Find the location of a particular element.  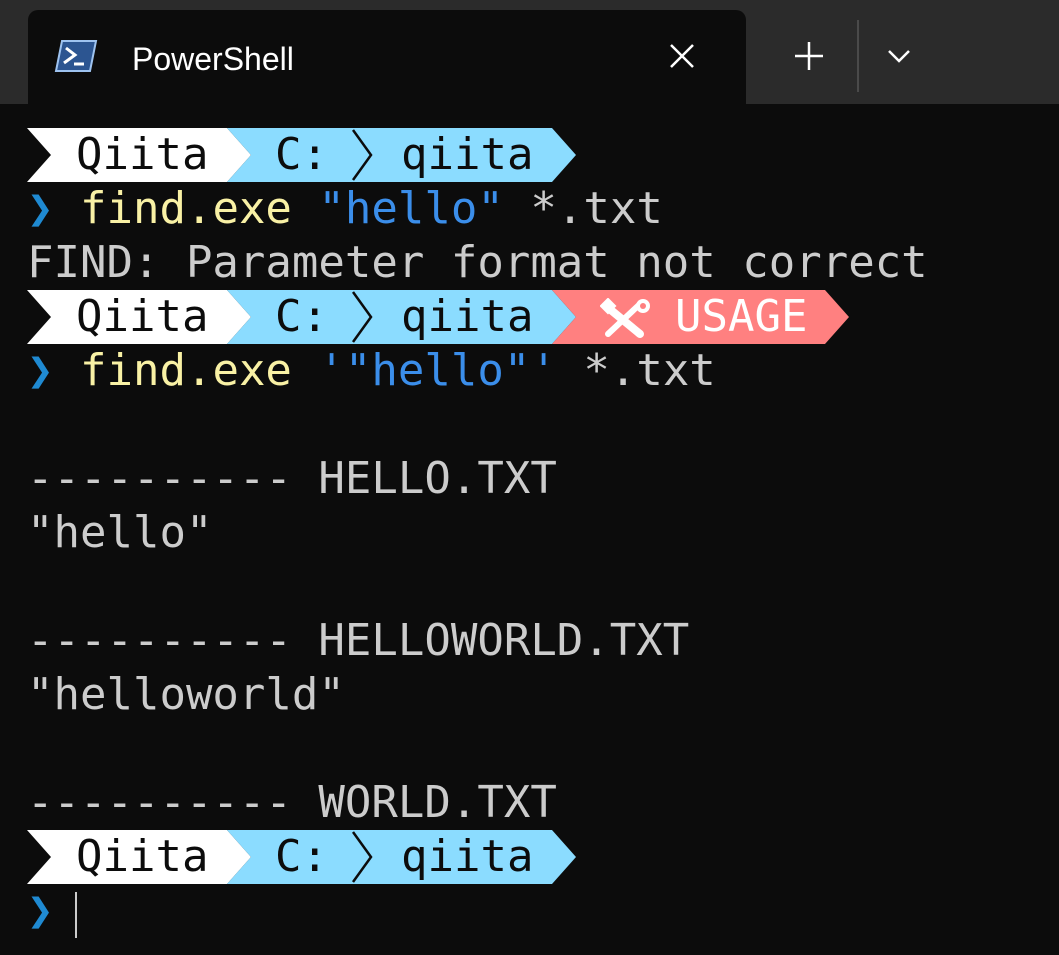

powershell-icon is located at coordinates (76, 56).